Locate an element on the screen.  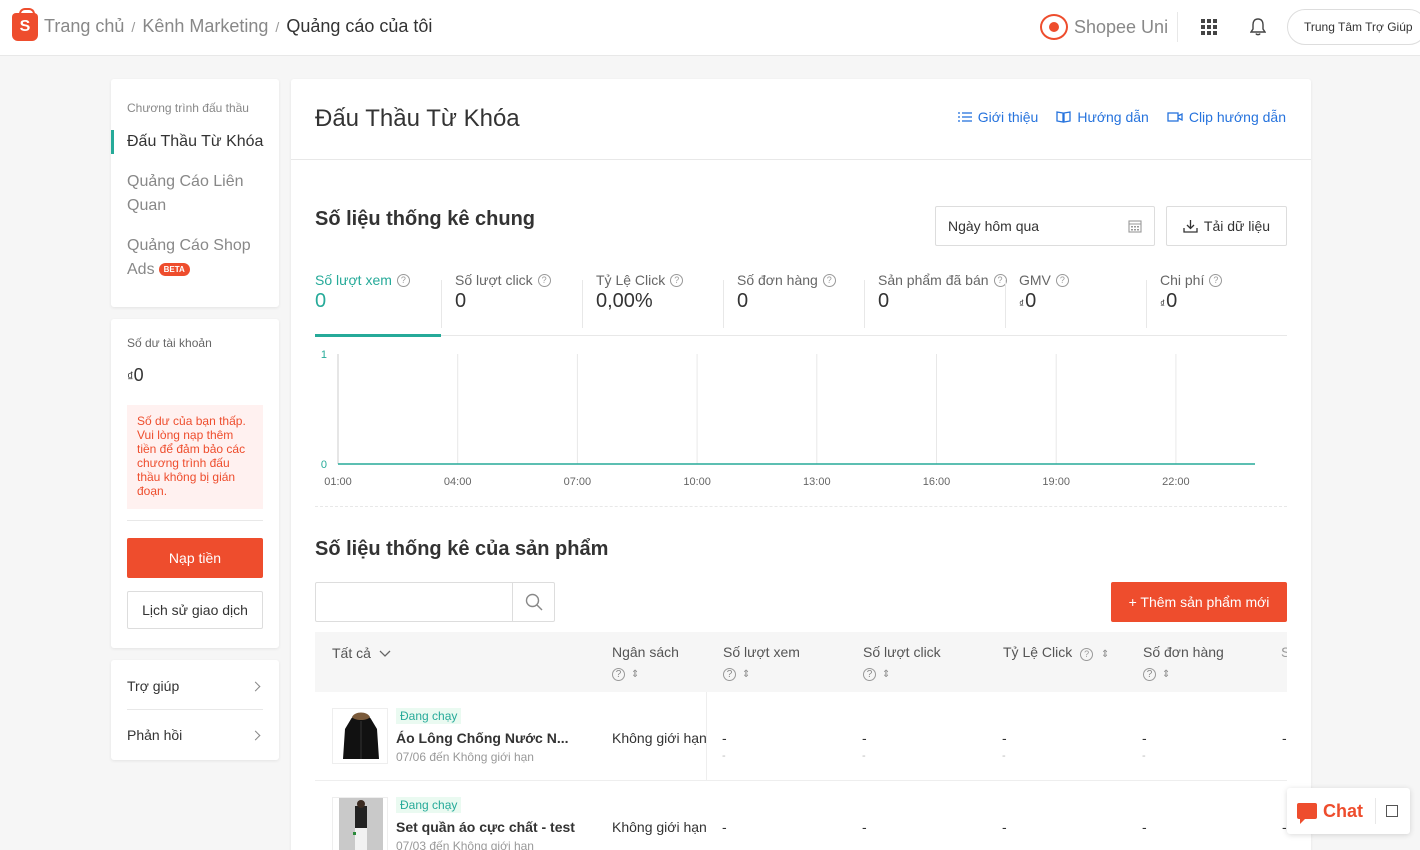
cell-views-sub: - is located at coordinates (724, 756).